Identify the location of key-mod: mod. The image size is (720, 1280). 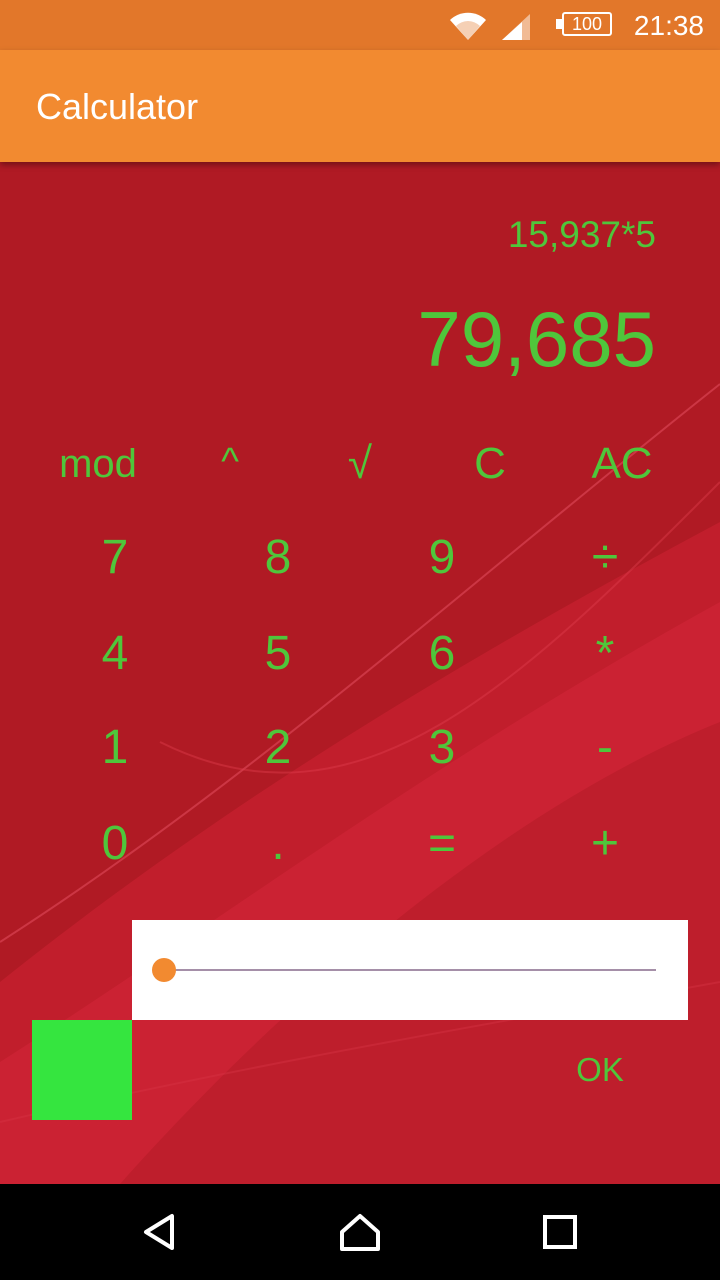
(98, 464).